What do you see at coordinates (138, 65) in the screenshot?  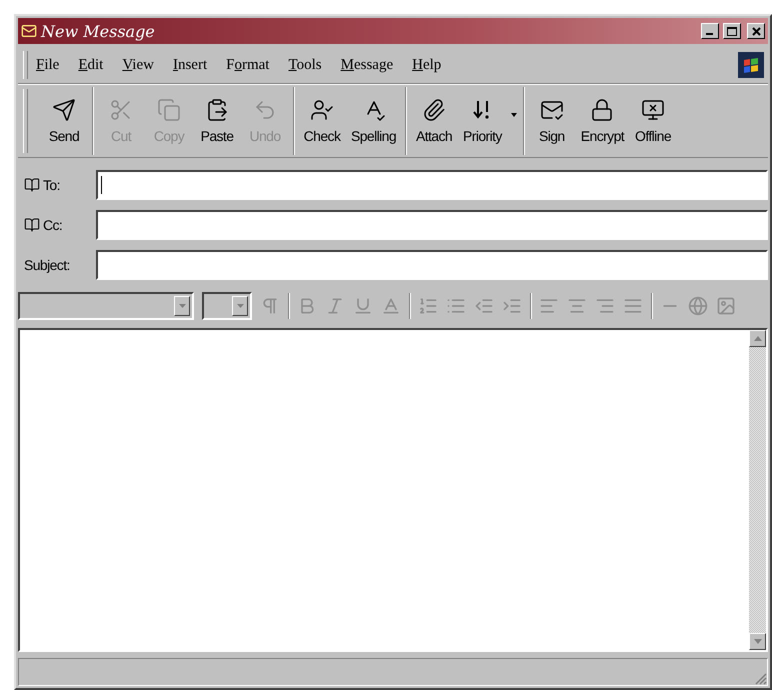 I see `menu-item: View` at bounding box center [138, 65].